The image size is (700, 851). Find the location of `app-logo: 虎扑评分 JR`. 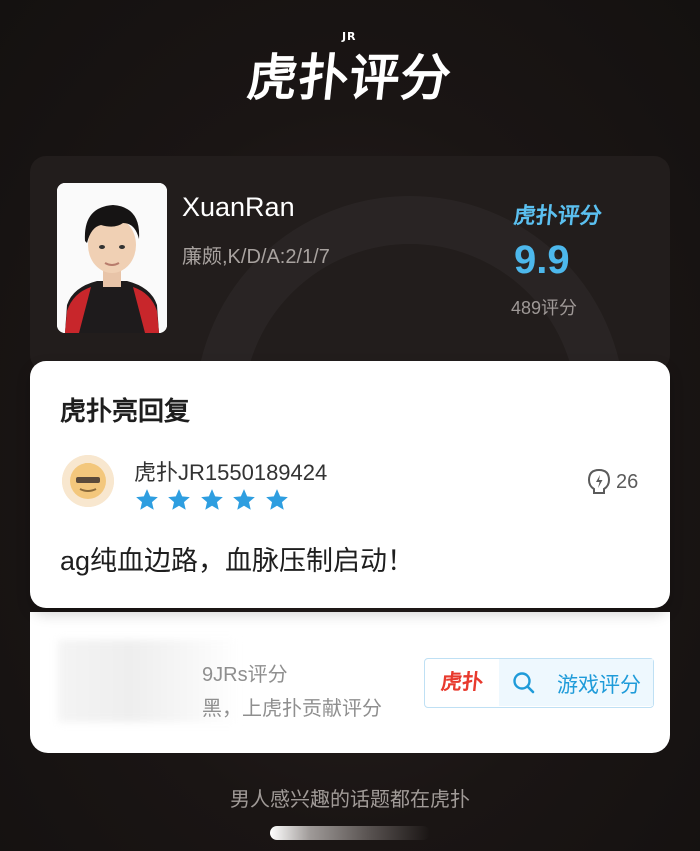

app-logo: 虎扑评分 JR is located at coordinates (350, 70).